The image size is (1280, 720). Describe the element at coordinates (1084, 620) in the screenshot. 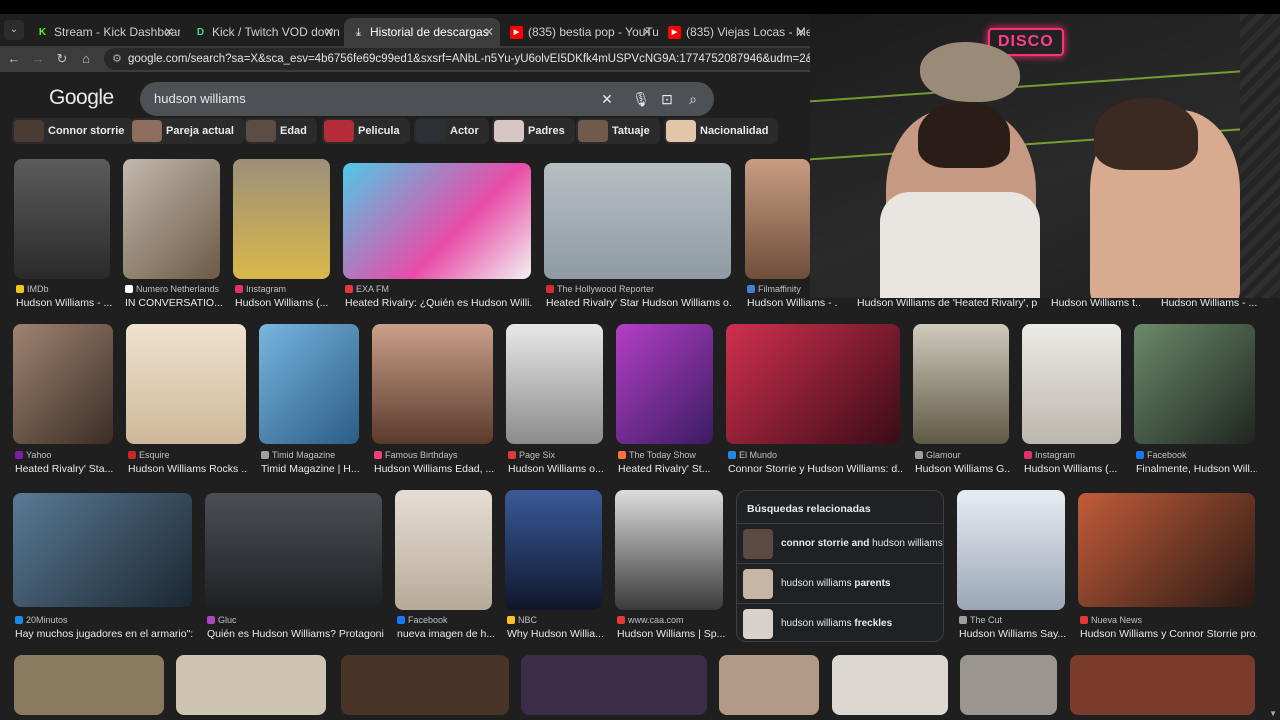

I see `nueva-news-icon` at that location.